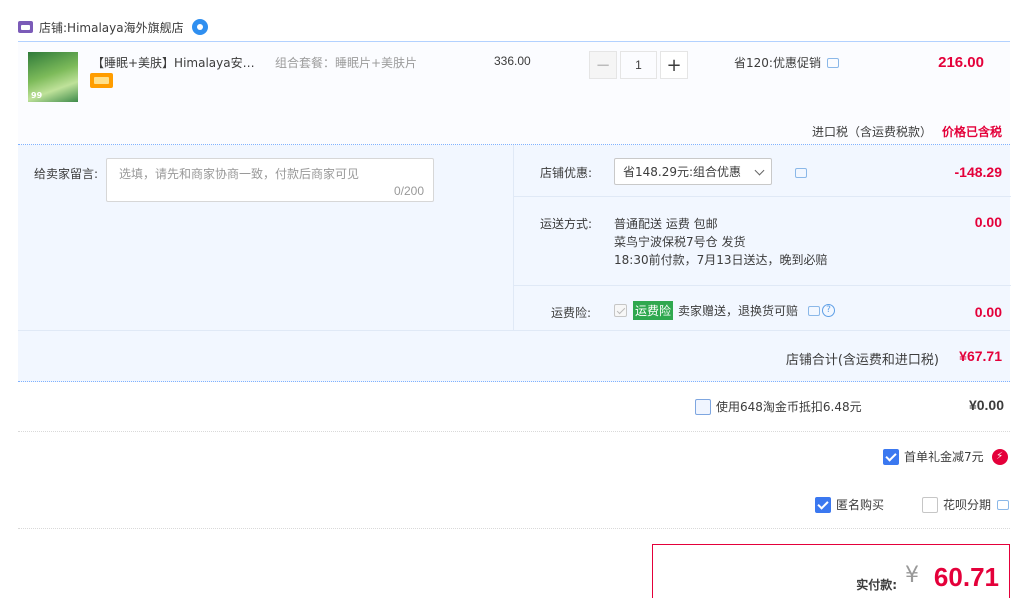  What do you see at coordinates (25, 27) in the screenshot?
I see `shop-icon` at bounding box center [25, 27].